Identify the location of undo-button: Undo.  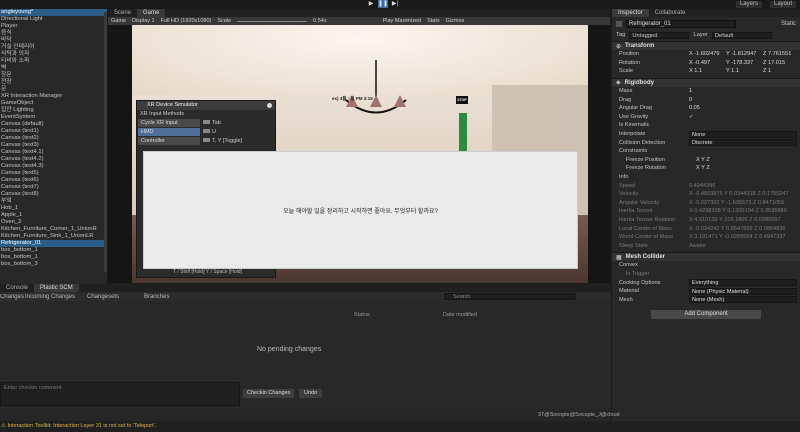
(311, 393).